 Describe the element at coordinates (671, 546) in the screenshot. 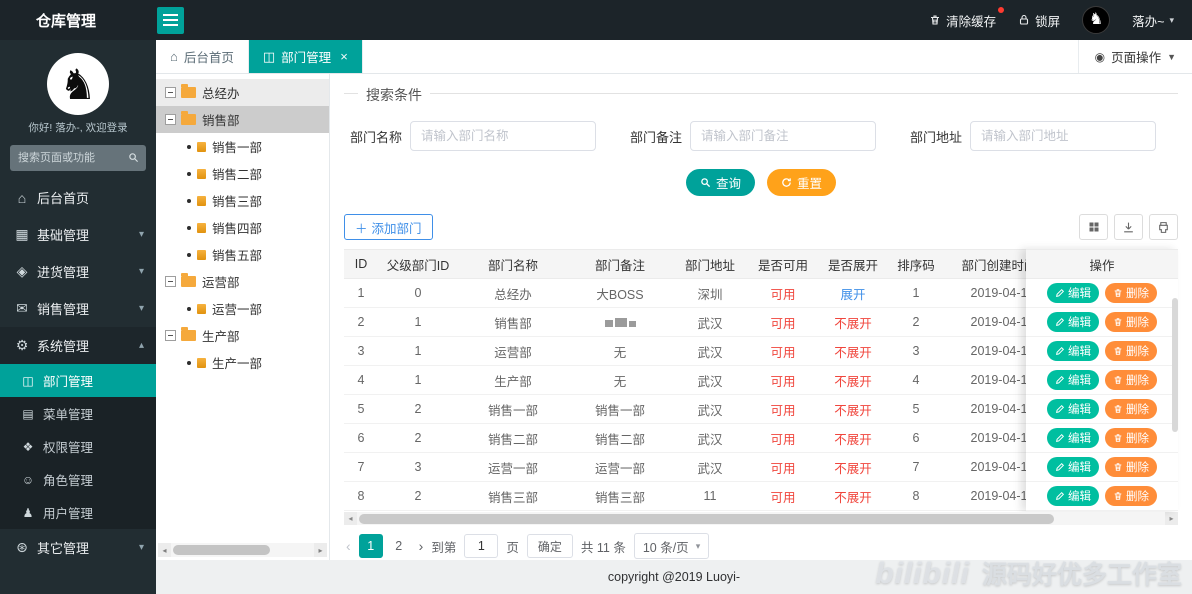

I see `page-size-select: 10 条/页 ▾` at that location.